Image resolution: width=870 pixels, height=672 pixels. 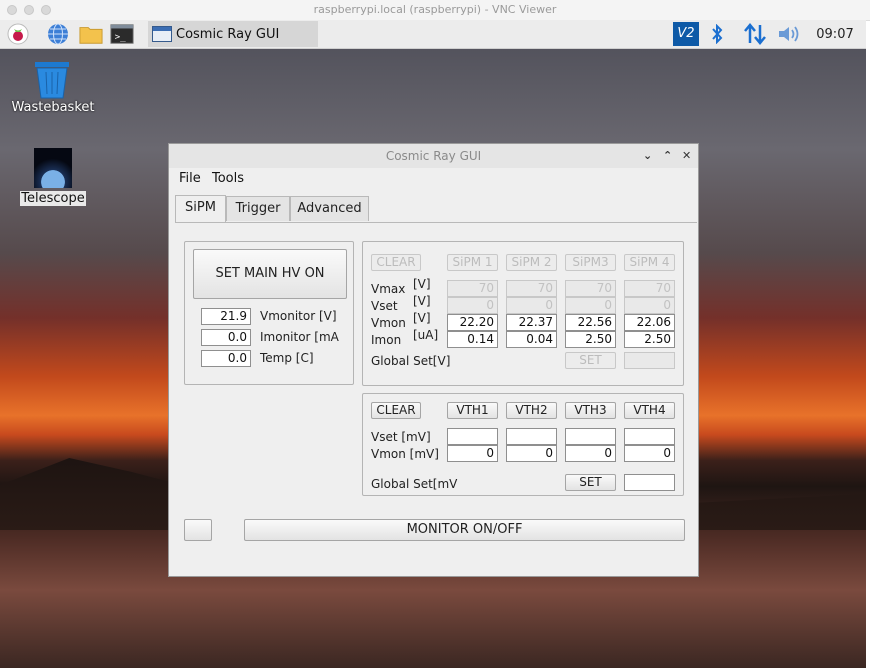 What do you see at coordinates (396, 410) in the screenshot?
I see `vth-clear-button: CLEAR` at bounding box center [396, 410].